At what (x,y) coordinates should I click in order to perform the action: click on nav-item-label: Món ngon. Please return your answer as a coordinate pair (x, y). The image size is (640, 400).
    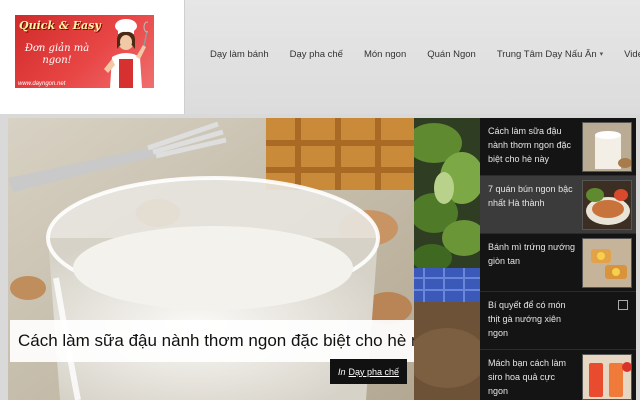
    Looking at the image, I should click on (385, 54).